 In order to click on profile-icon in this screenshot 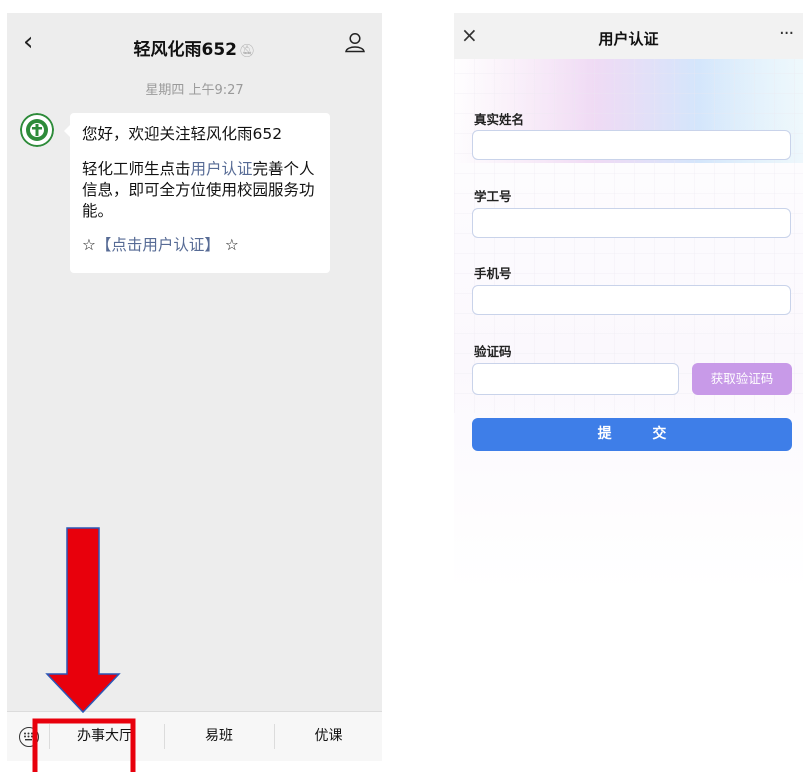, I will do `click(355, 42)`.